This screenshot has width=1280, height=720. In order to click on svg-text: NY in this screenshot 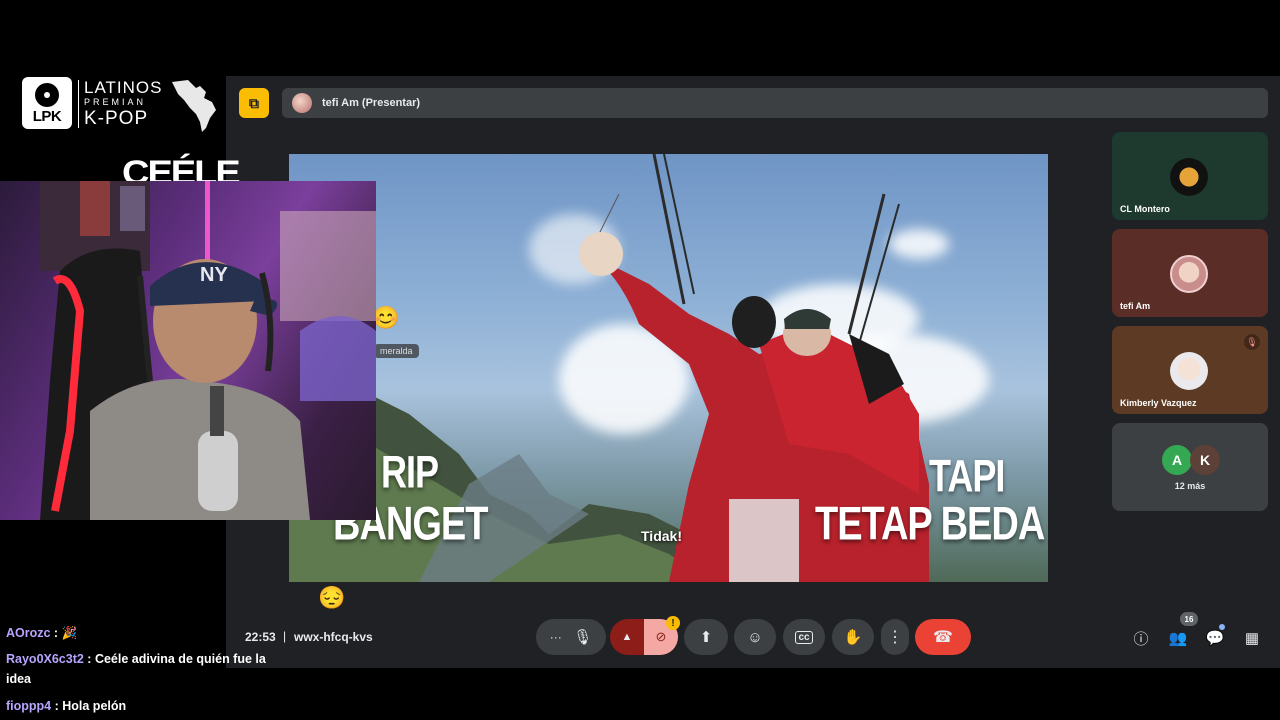, I will do `click(214, 275)`.